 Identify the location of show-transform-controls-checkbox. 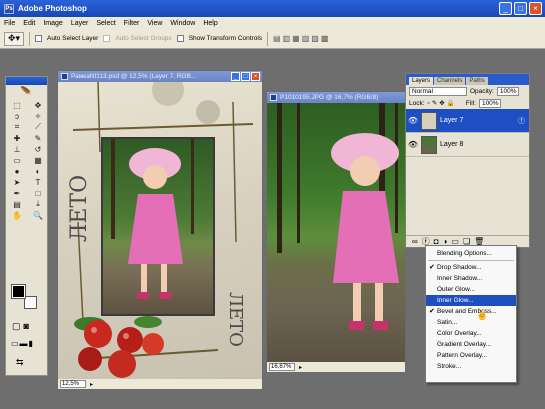
(180, 38).